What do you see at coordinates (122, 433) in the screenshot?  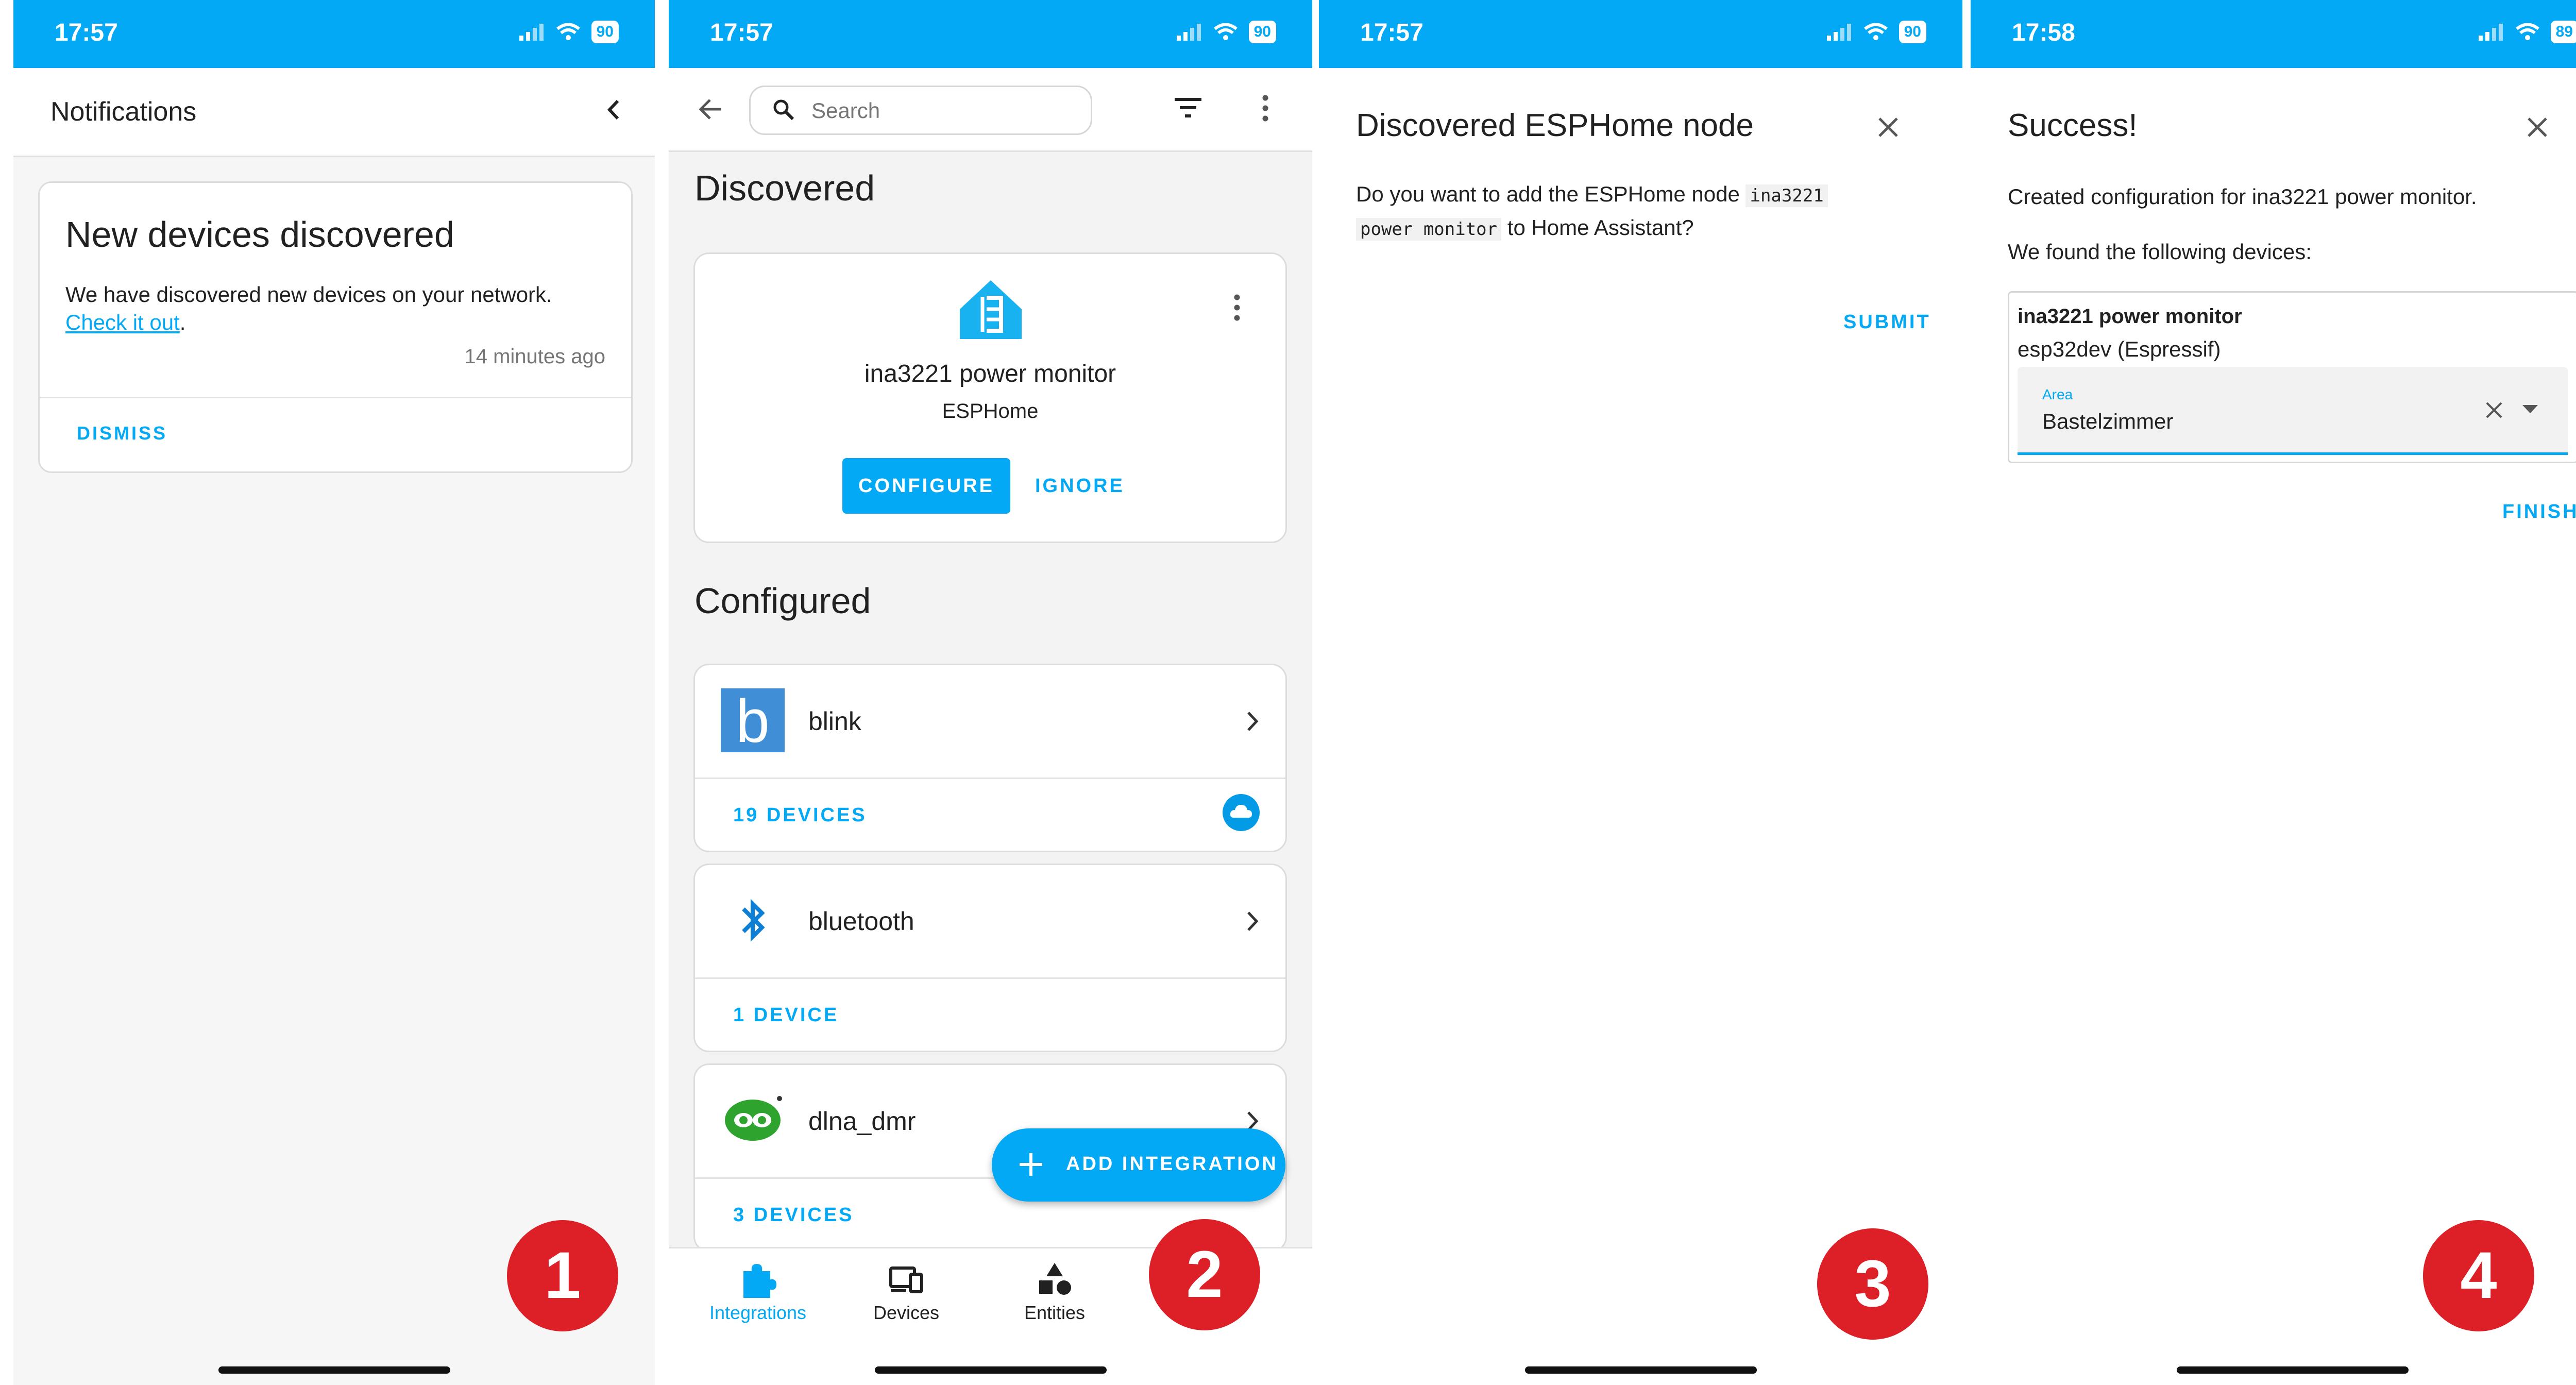 I see `dismiss-button: DISMISS` at bounding box center [122, 433].